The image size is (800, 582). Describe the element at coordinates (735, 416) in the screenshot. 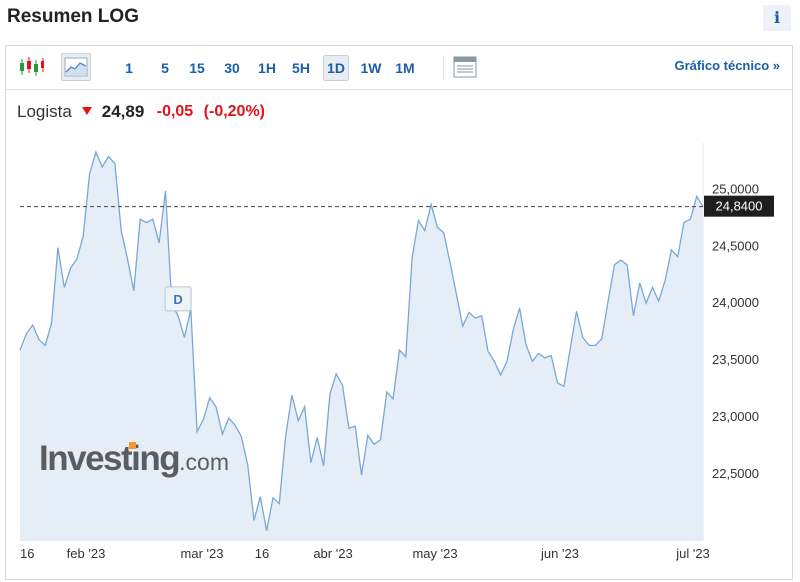

I see `y-tick-label: 23,0000` at that location.